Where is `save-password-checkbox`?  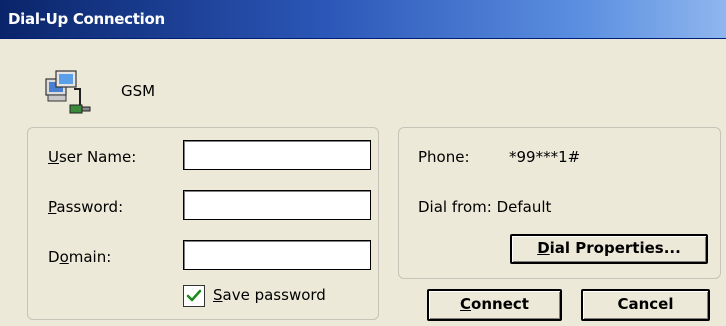
save-password-checkbox is located at coordinates (194, 296).